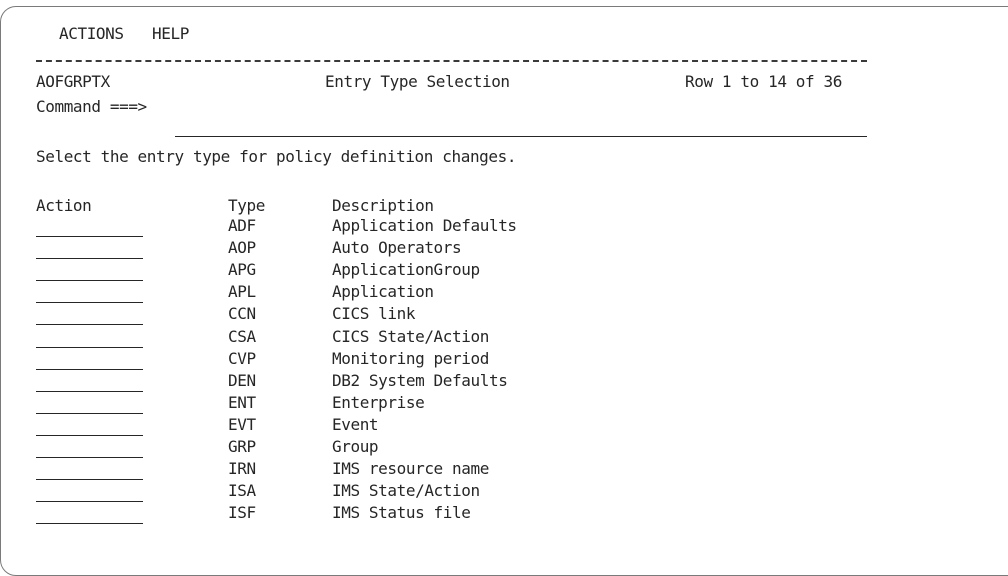 The image size is (1008, 576). Describe the element at coordinates (763, 81) in the screenshot. I see `row-indicator: Row 1 to 14 of 36` at that location.